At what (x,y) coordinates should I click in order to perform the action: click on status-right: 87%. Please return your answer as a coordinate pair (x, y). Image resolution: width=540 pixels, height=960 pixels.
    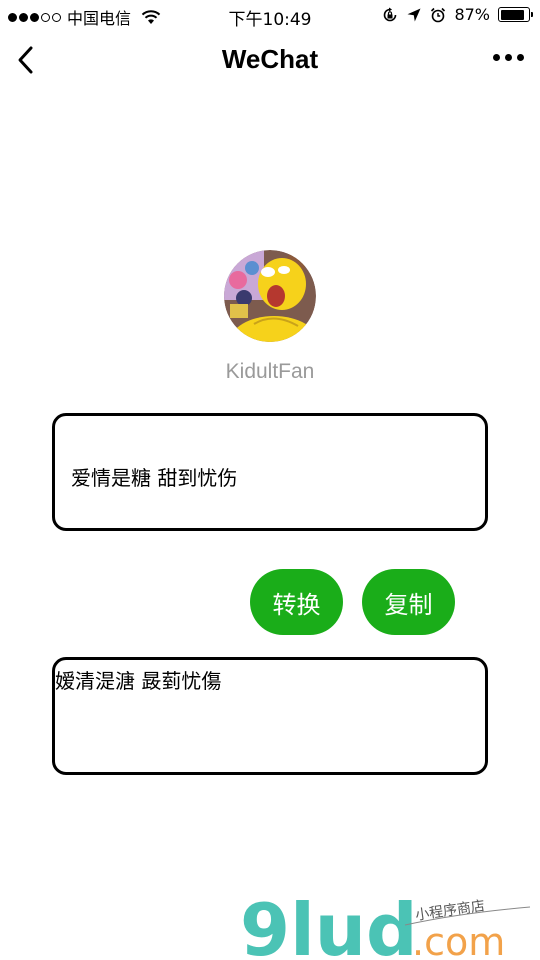
    Looking at the image, I should click on (457, 14).